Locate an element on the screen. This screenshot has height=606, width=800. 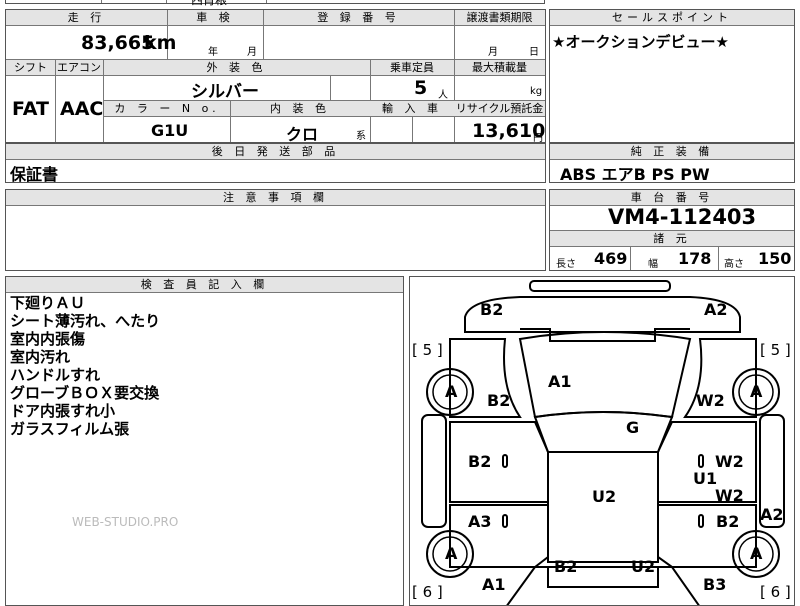
mark-right-sill: U1 is located at coordinates (705, 478).